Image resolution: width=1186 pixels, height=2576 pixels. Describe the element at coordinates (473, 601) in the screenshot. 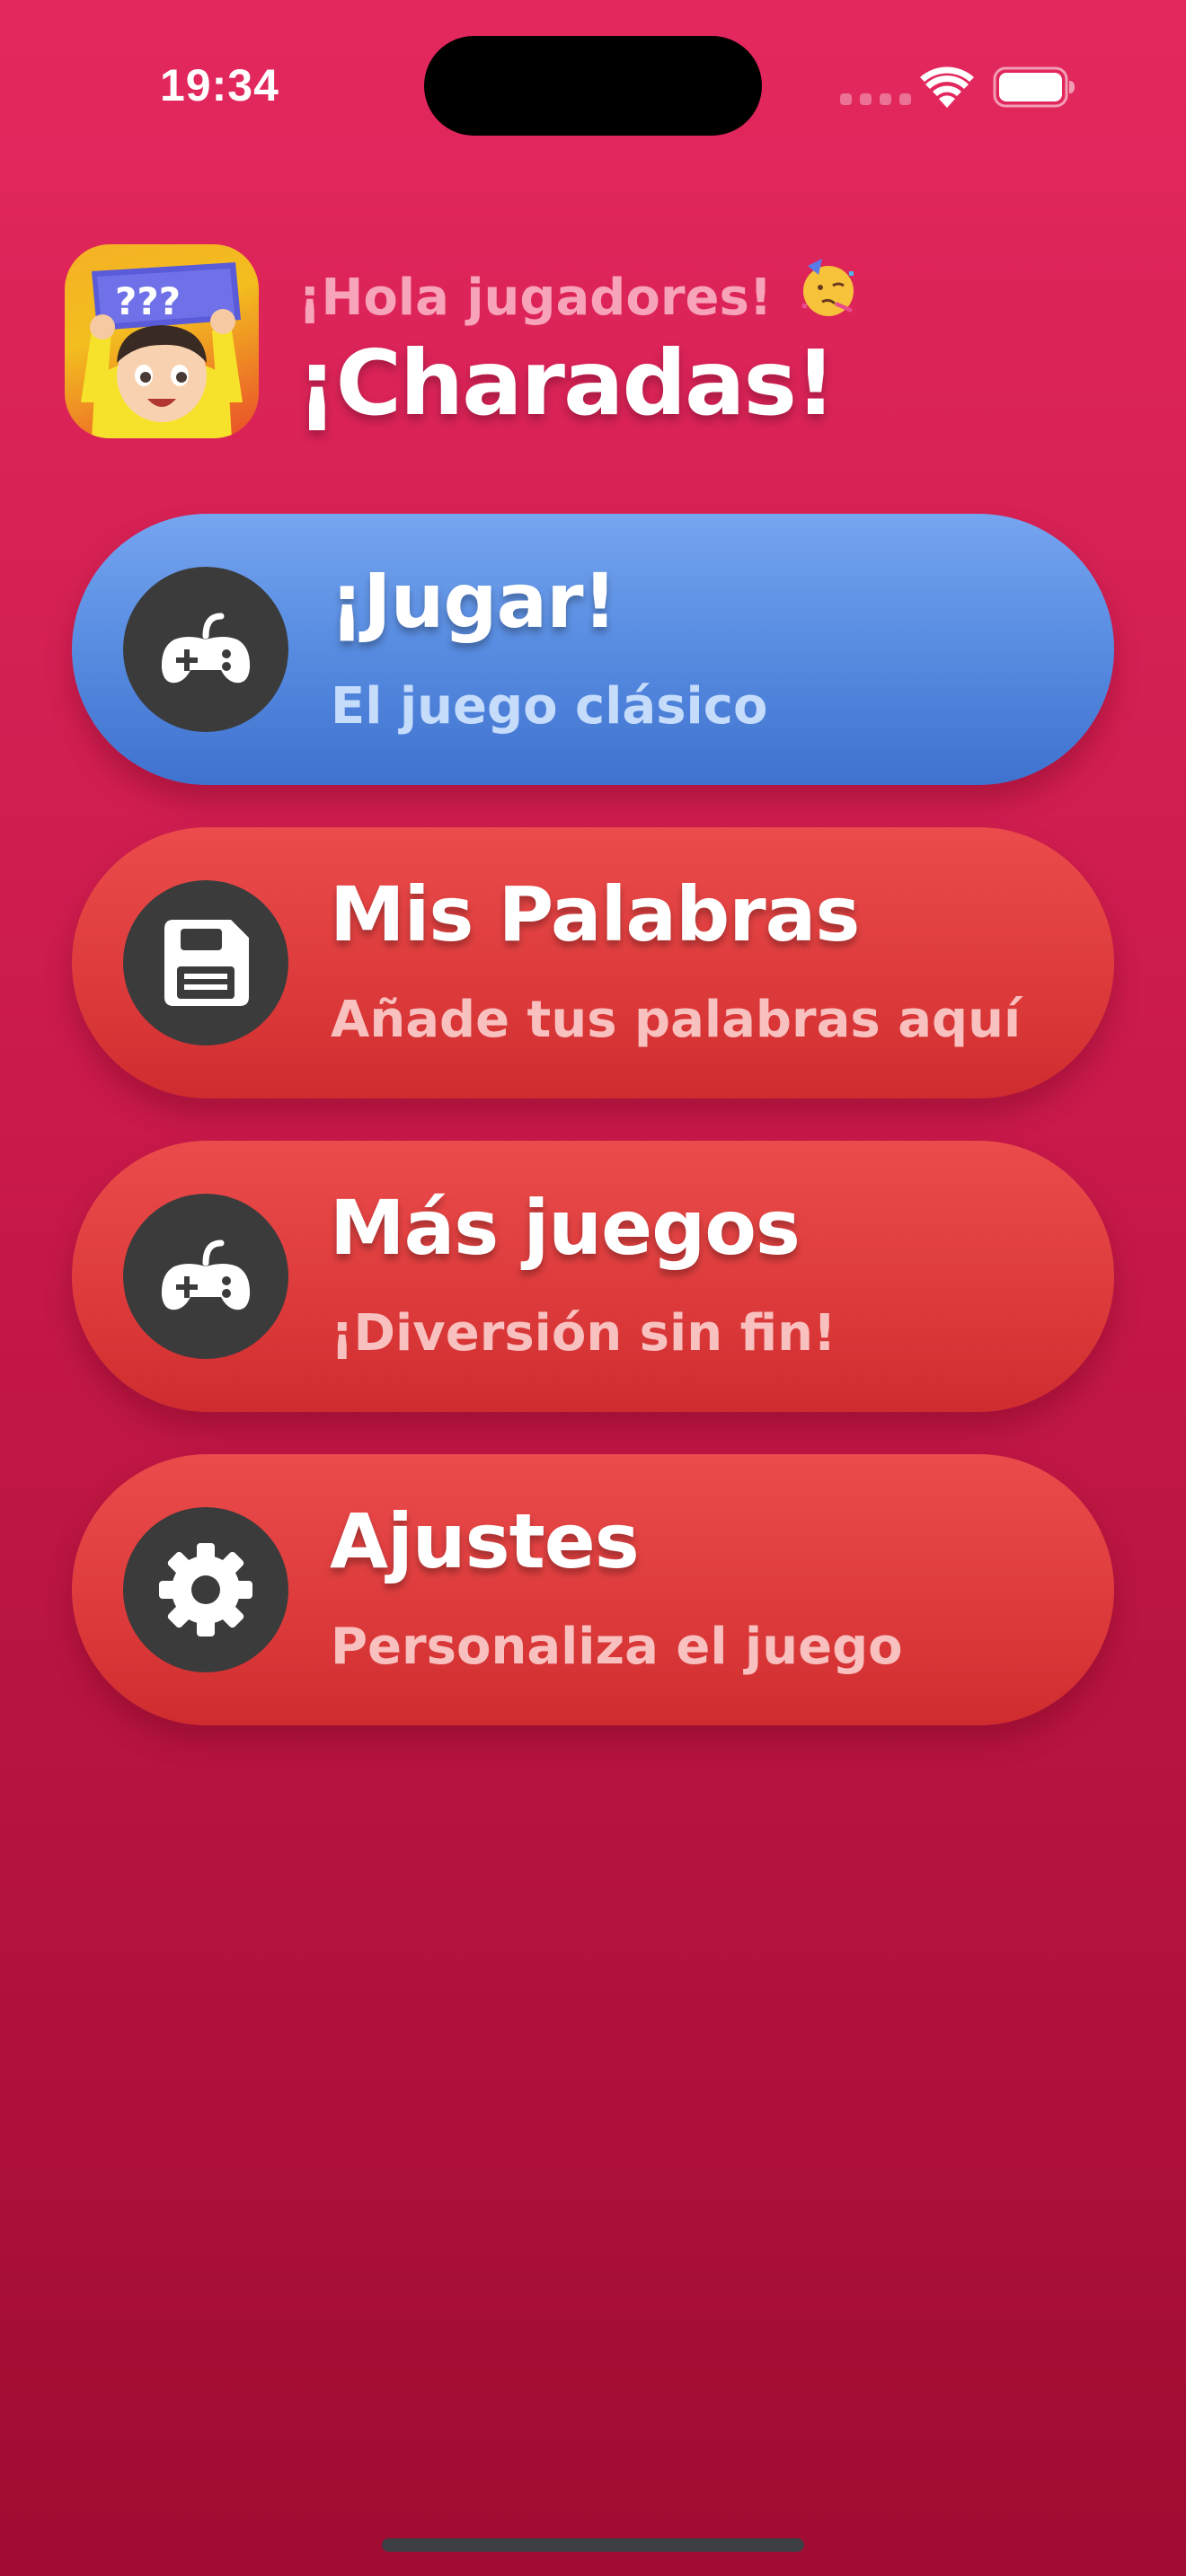

I see `play-button-title: ¡Jugar!` at that location.